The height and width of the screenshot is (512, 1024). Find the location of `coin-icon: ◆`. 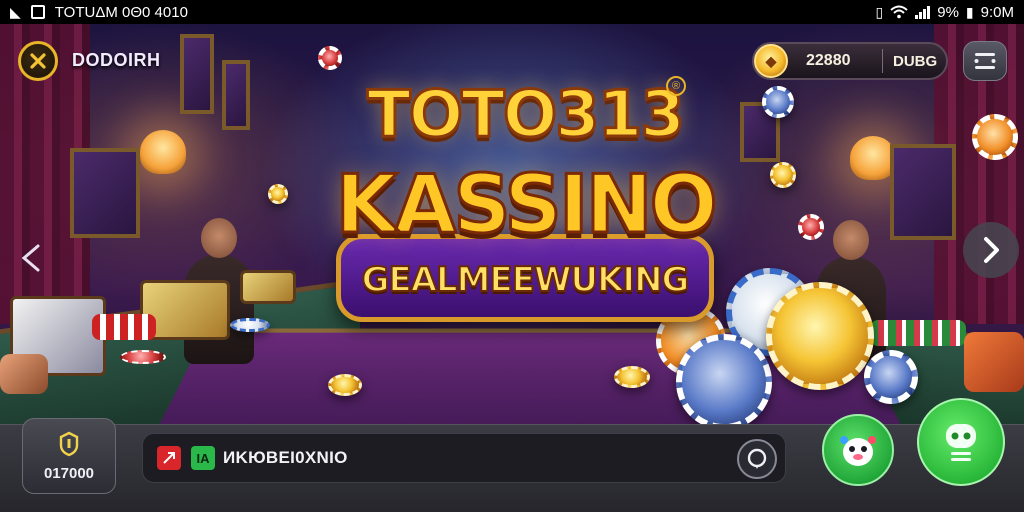

coin-icon: ◆ is located at coordinates (771, 61).